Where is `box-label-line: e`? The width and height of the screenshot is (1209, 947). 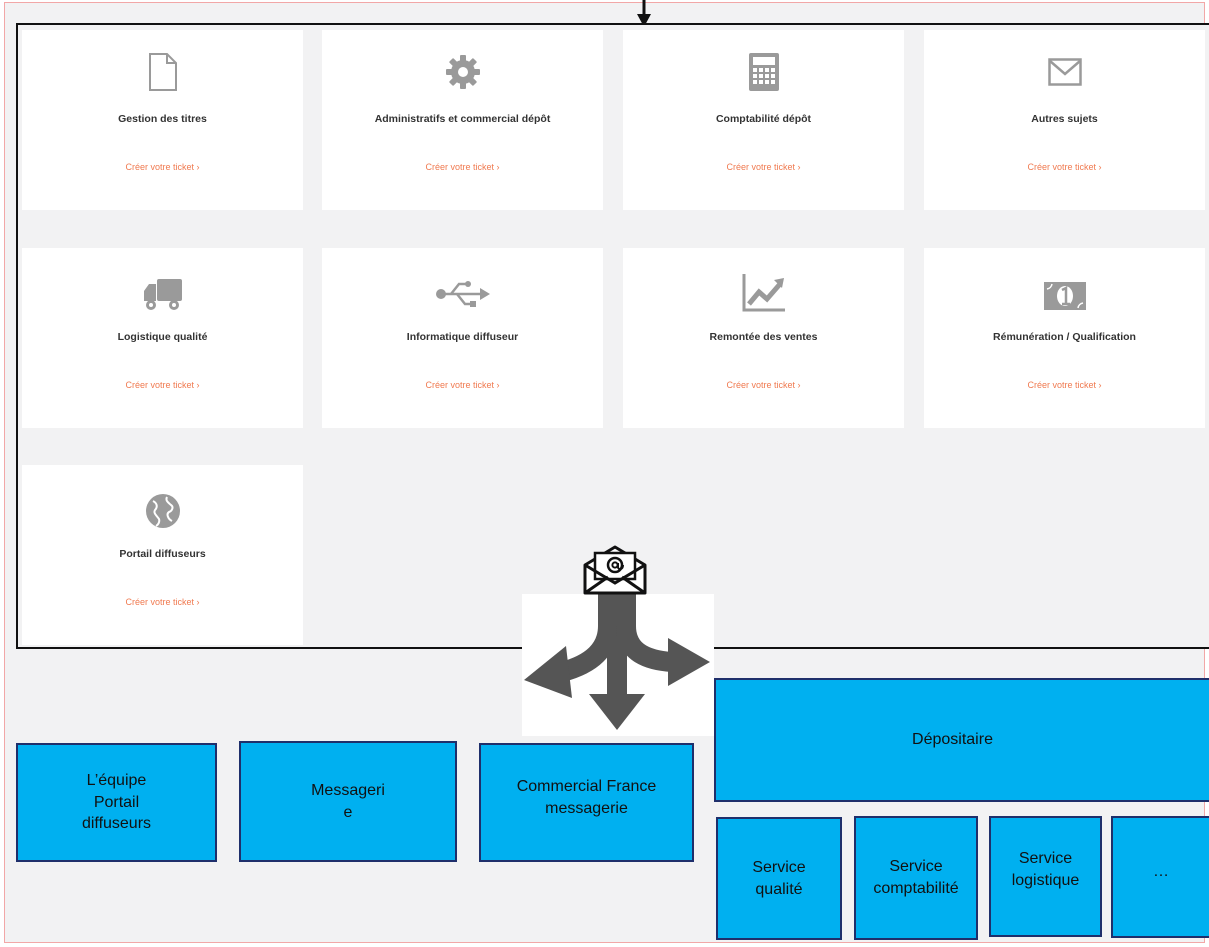 box-label-line: e is located at coordinates (348, 812).